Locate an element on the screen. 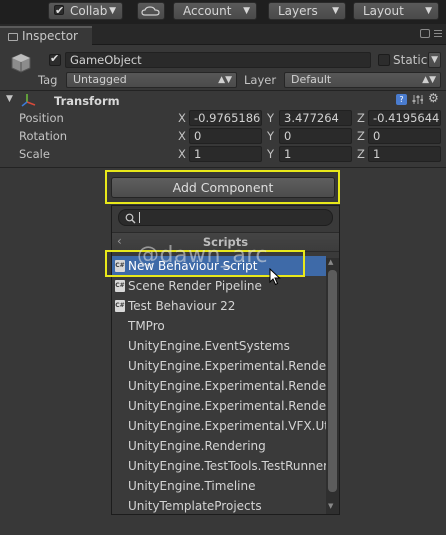  scale-y-input: 1 is located at coordinates (315, 154).